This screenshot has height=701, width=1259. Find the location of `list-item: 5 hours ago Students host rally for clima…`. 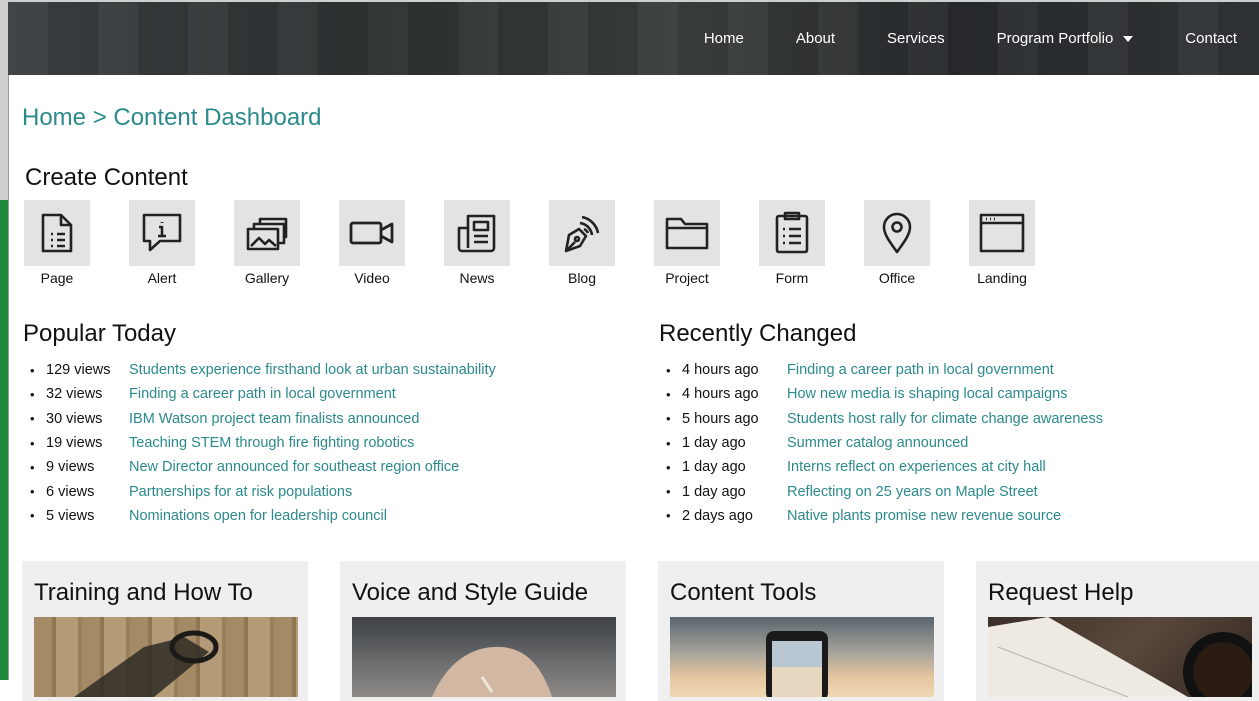

list-item: 5 hours ago Students host rally for clima… is located at coordinates (881, 419).